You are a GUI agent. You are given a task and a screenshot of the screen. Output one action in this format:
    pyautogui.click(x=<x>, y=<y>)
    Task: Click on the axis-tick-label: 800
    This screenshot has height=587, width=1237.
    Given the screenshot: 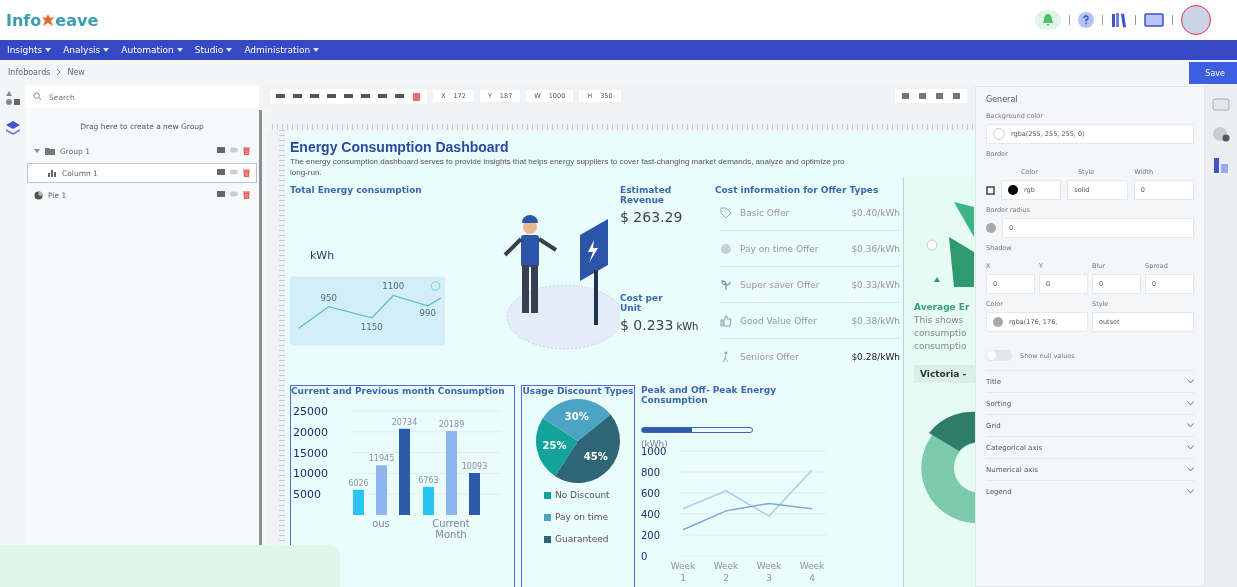 What is the action you would take?
    pyautogui.click(x=651, y=472)
    